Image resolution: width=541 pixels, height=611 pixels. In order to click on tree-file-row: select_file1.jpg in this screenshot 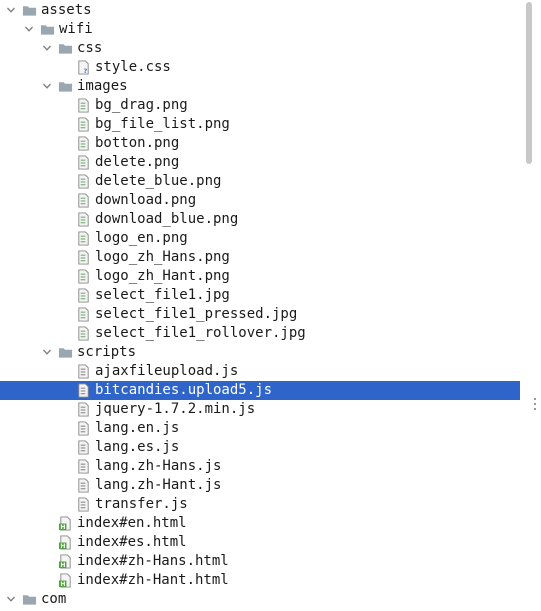, I will do `click(260, 295)`.